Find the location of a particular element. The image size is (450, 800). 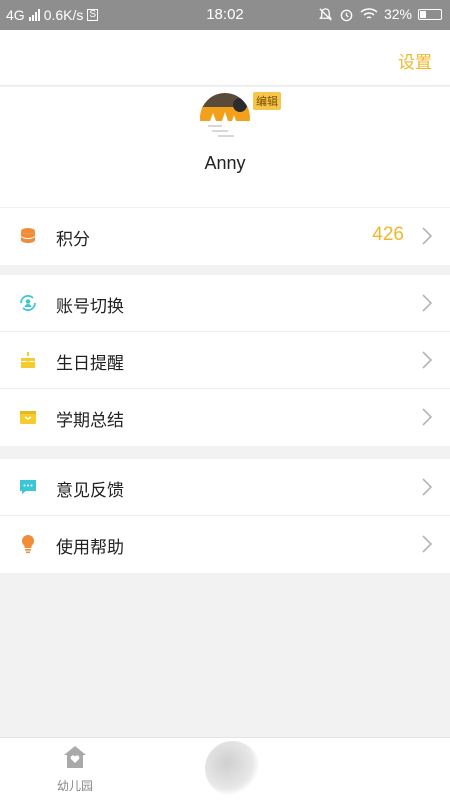

menu-item-account-switch: 账号切换 is located at coordinates (225, 303).